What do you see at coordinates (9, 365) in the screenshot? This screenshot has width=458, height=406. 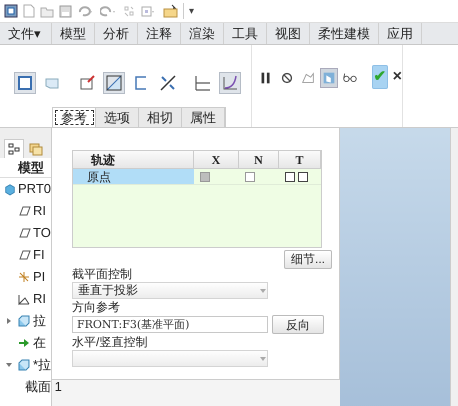 I see `expanded-triangle-icon` at bounding box center [9, 365].